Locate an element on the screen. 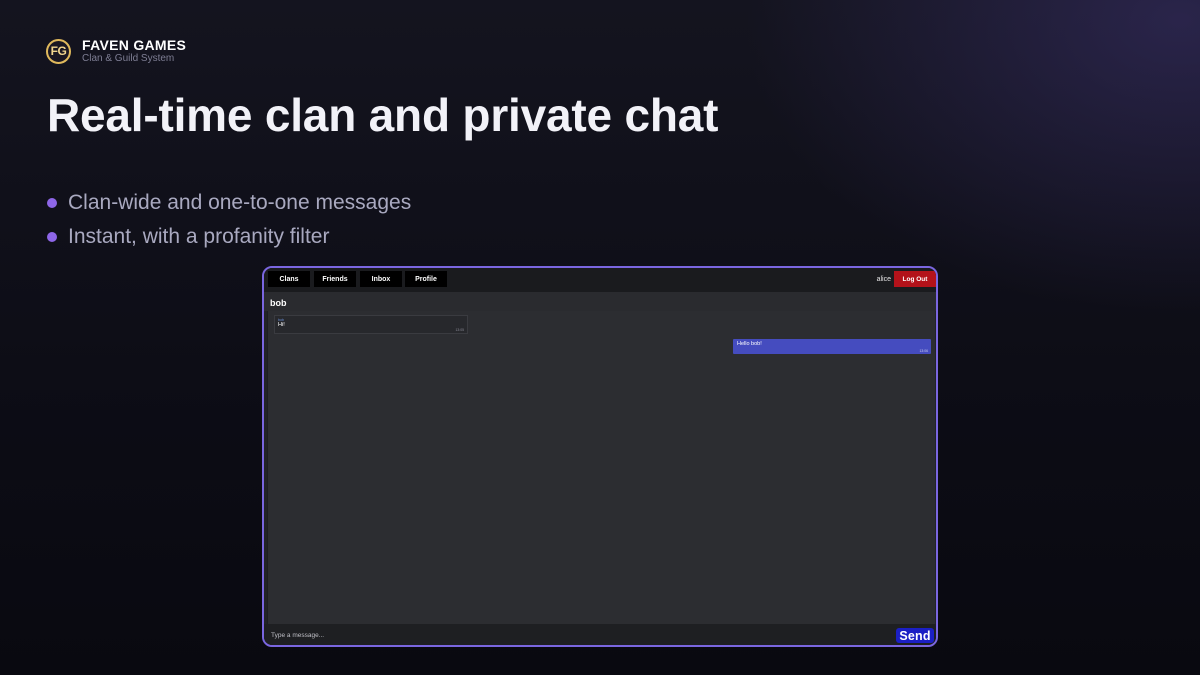  feature-item: Instant, with a profanity filter is located at coordinates (229, 237).